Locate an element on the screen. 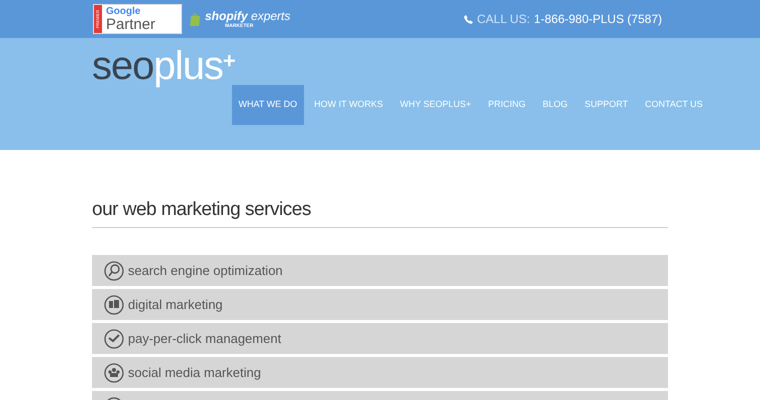  call-us-label: CALL US: is located at coordinates (503, 19).